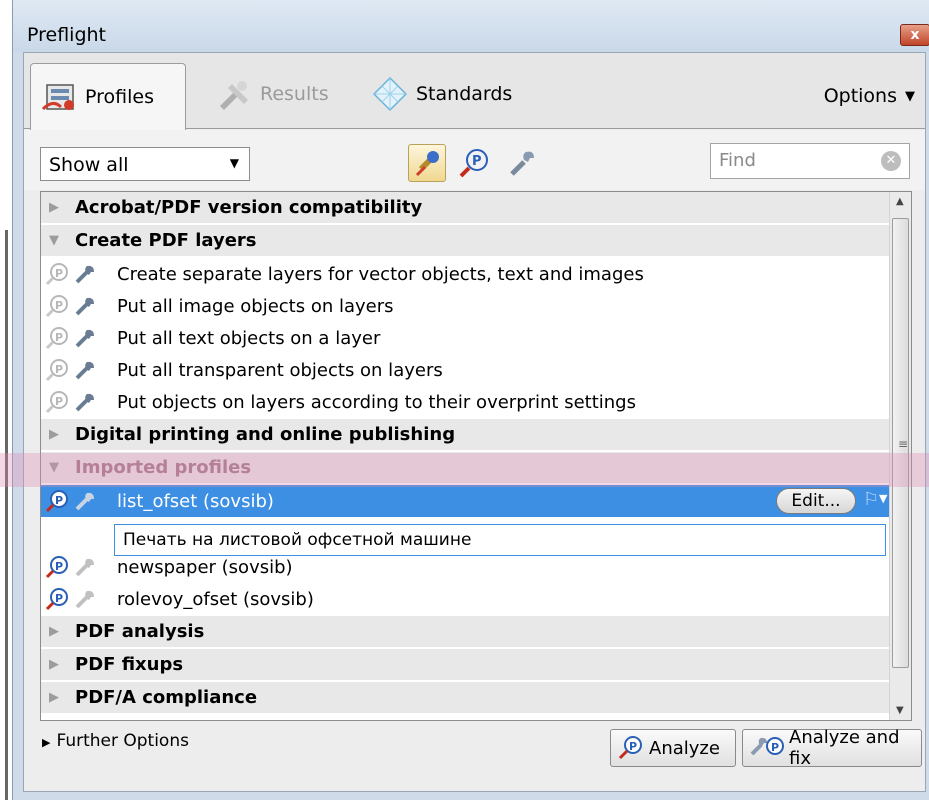  I want to click on scroll-up-icon: ▲, so click(900, 201).